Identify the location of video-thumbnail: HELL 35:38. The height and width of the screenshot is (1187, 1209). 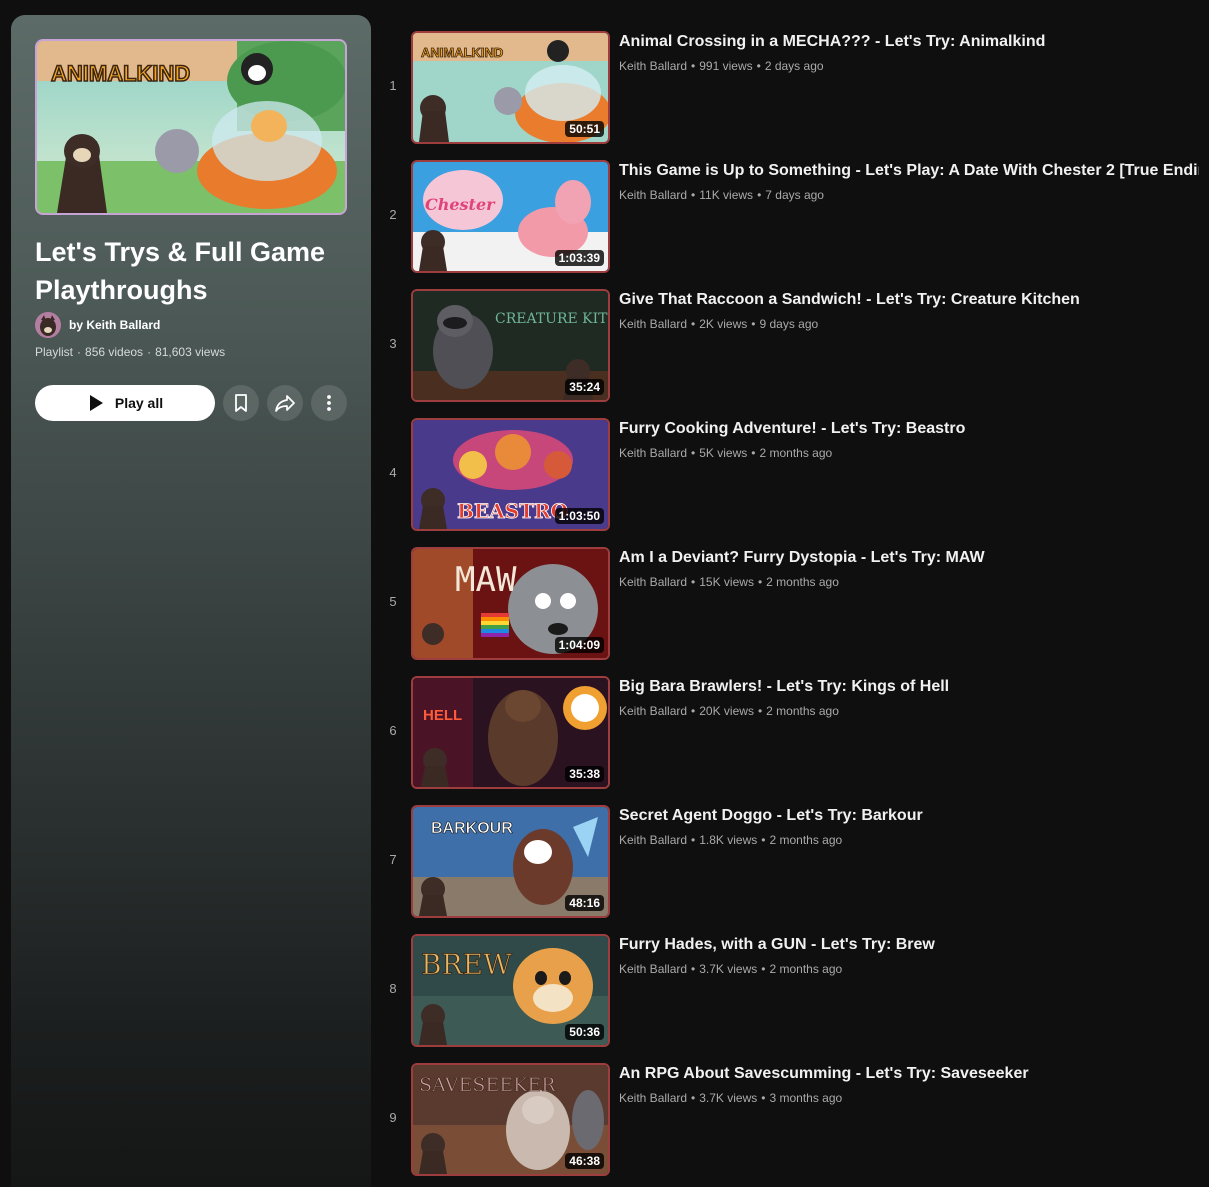
(510, 732).